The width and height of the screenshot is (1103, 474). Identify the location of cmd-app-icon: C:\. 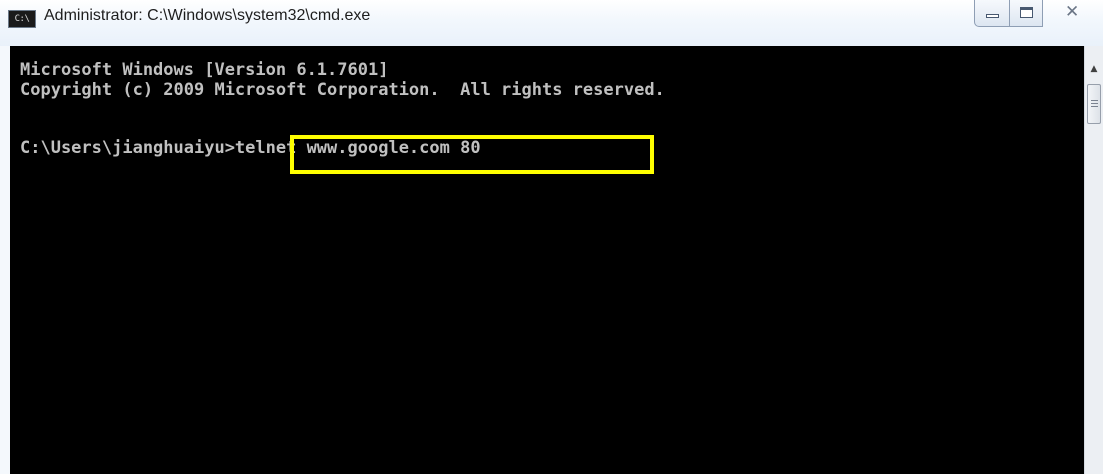
(22, 19).